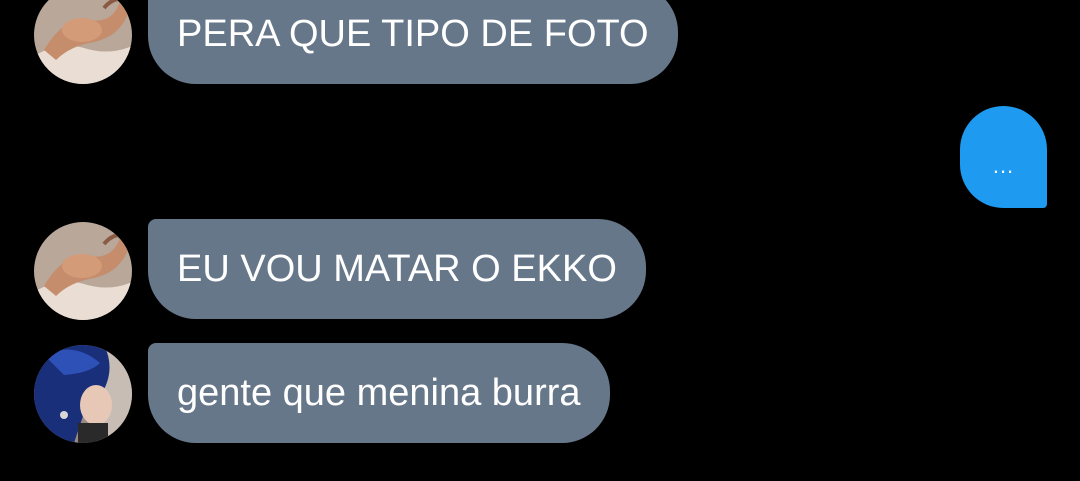 The height and width of the screenshot is (481, 1080). I want to click on avatar-blue-hair-image, so click(83, 394).